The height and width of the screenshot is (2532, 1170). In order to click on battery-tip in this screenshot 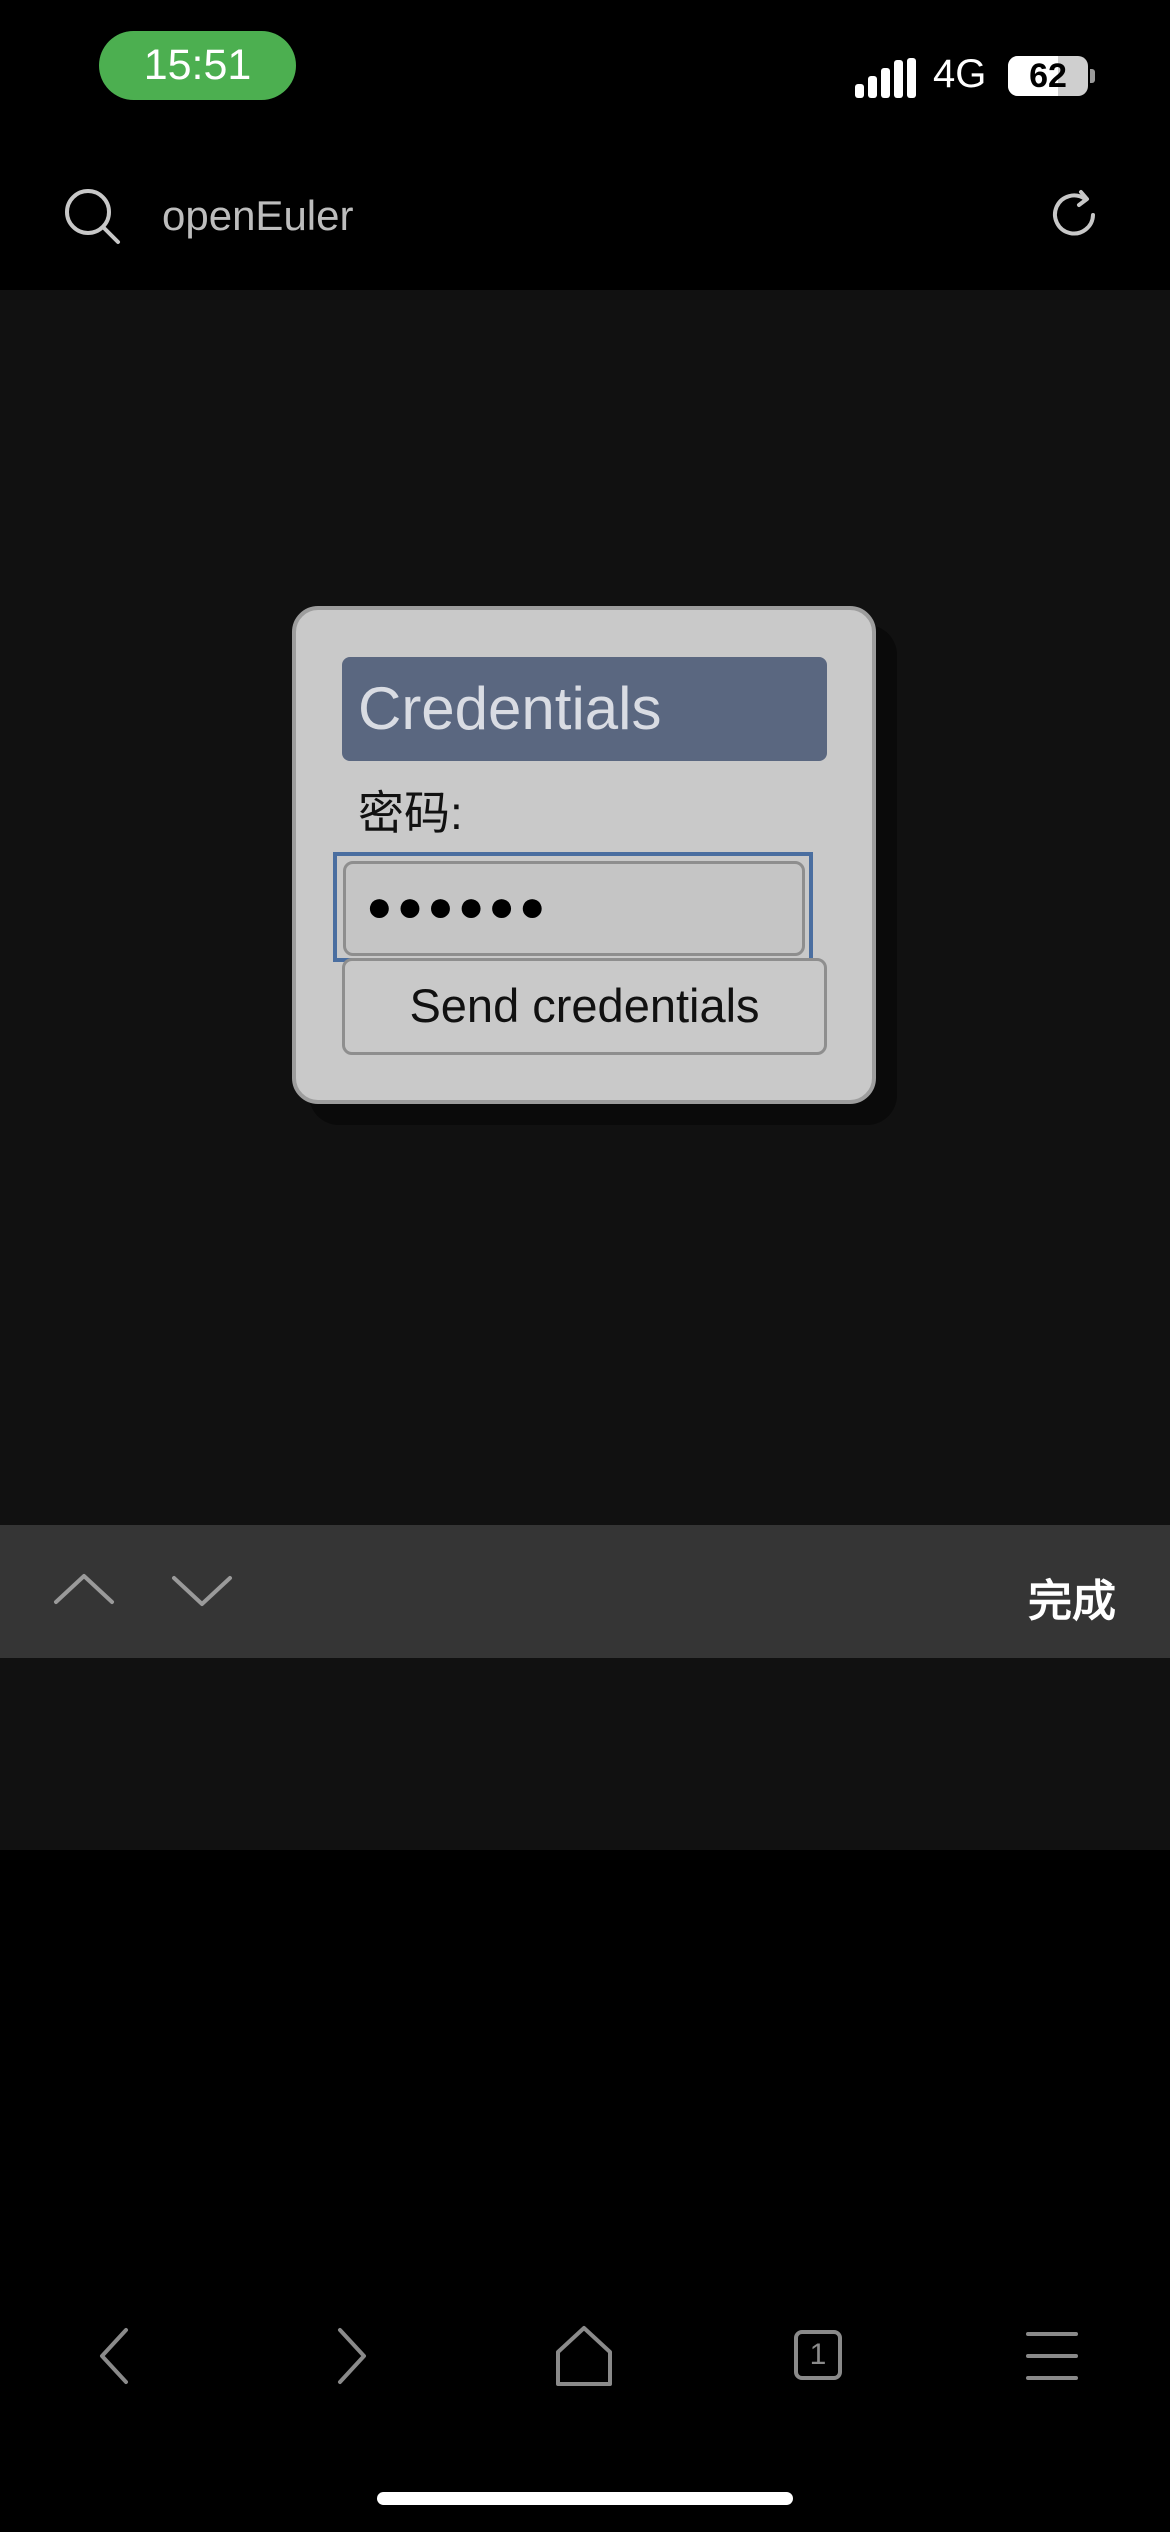, I will do `click(1092, 76)`.